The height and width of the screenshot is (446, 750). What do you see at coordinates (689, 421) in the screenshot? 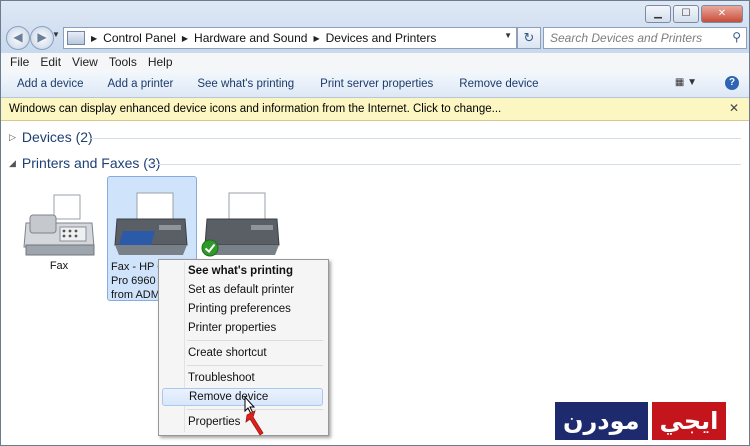
I see `watermark-text-left: ايجي` at bounding box center [689, 421].